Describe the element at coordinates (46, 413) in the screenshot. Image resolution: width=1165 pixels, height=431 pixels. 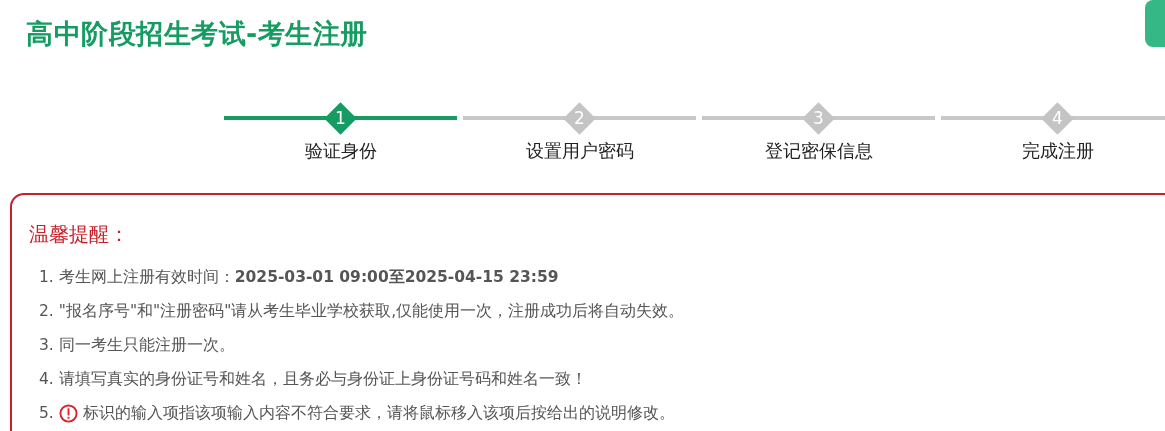
I see `item-number: 5.` at that location.